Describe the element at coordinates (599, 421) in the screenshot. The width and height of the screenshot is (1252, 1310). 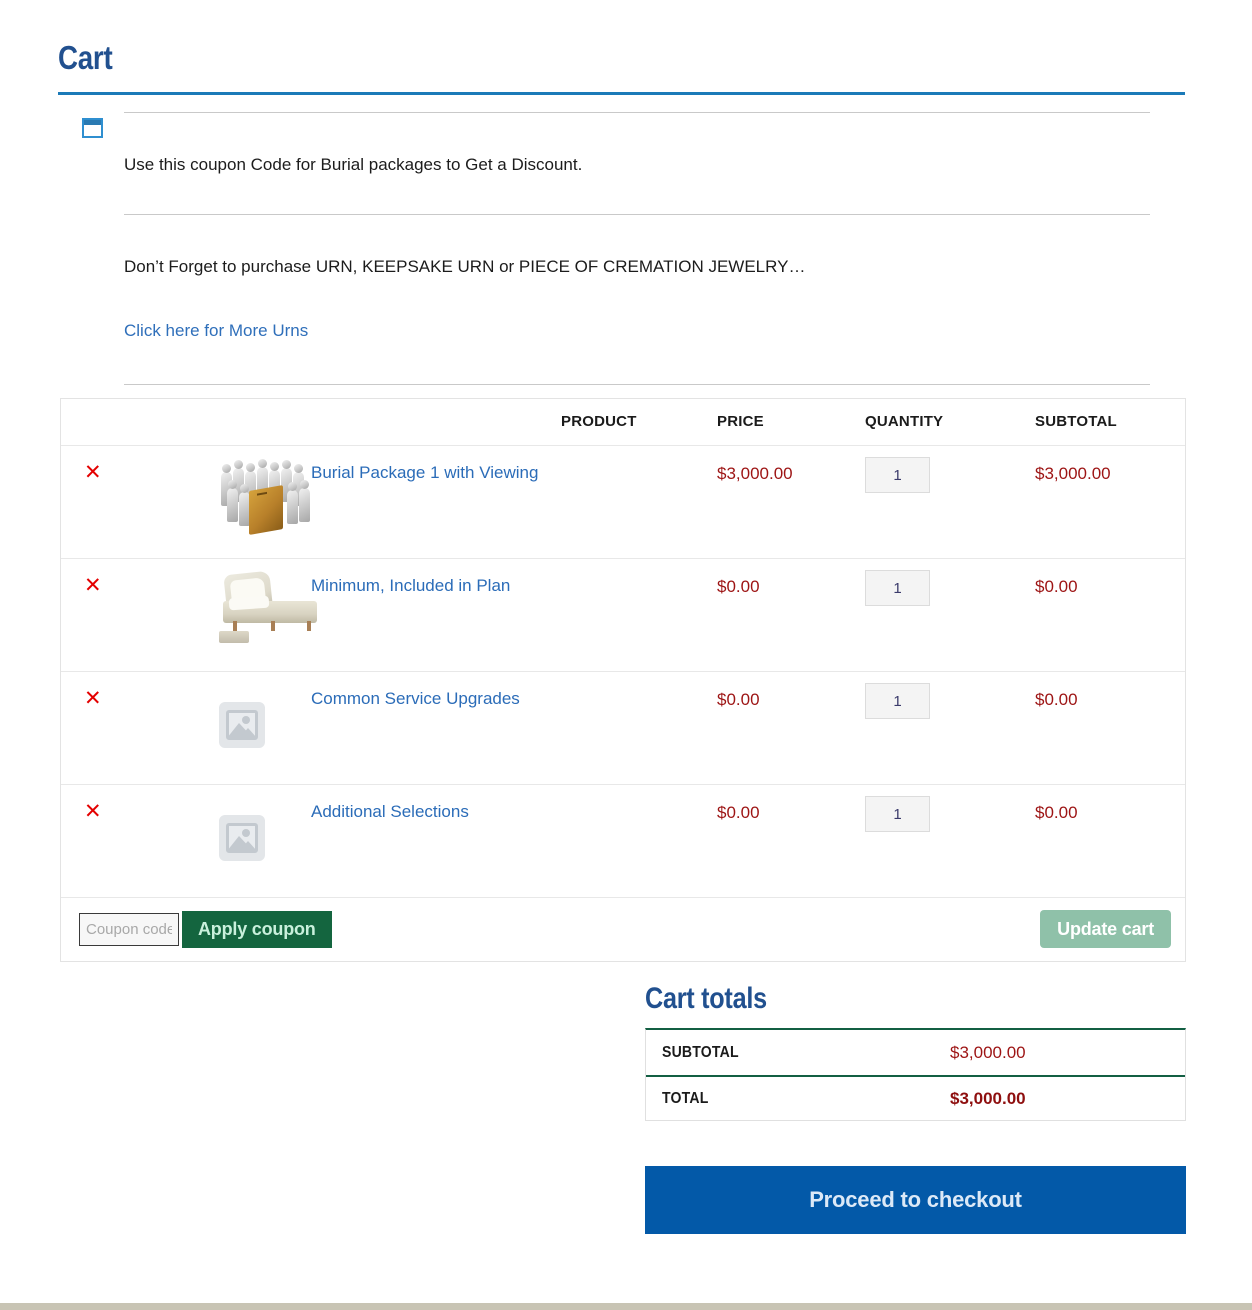
I see `header-product: PRODUCT` at that location.